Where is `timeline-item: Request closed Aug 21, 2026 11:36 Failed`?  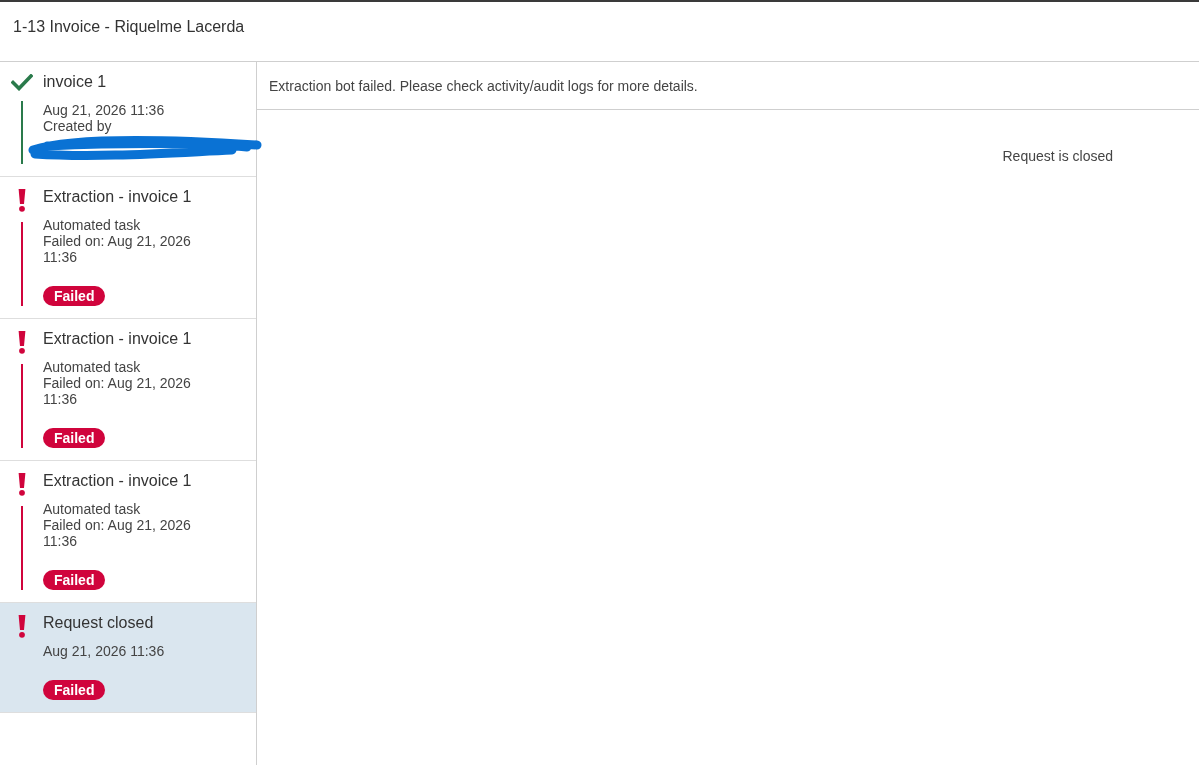 timeline-item: Request closed Aug 21, 2026 11:36 Failed is located at coordinates (128, 658).